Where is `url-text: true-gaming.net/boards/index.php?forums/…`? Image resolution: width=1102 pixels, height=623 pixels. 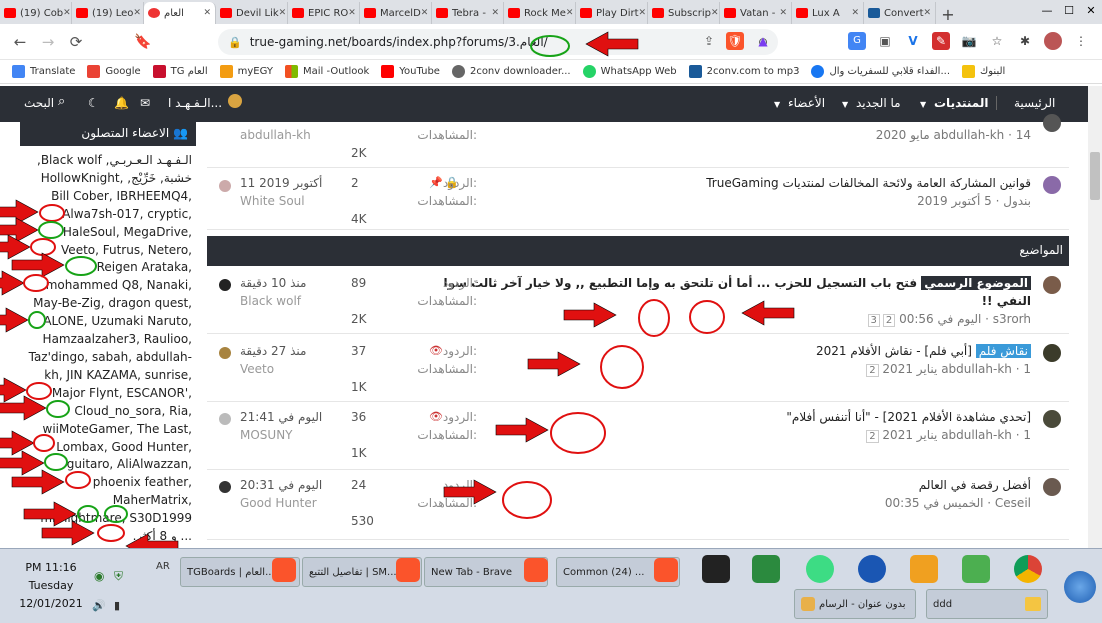 url-text: true-gaming.net/boards/index.php?forums/… is located at coordinates (399, 42).